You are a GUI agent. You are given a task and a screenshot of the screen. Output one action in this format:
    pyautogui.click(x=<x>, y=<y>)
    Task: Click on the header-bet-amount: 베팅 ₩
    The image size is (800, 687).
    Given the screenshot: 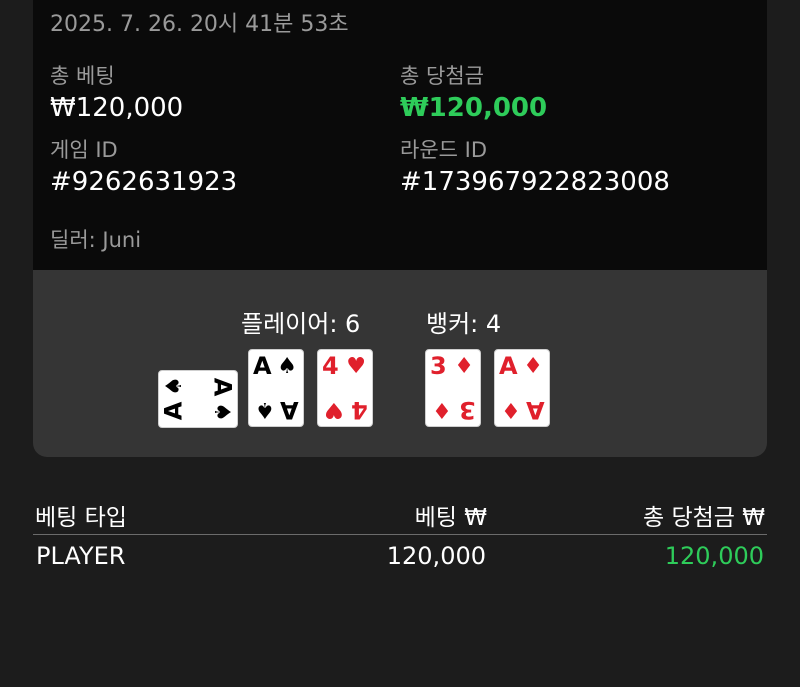 What is the action you would take?
    pyautogui.click(x=450, y=518)
    